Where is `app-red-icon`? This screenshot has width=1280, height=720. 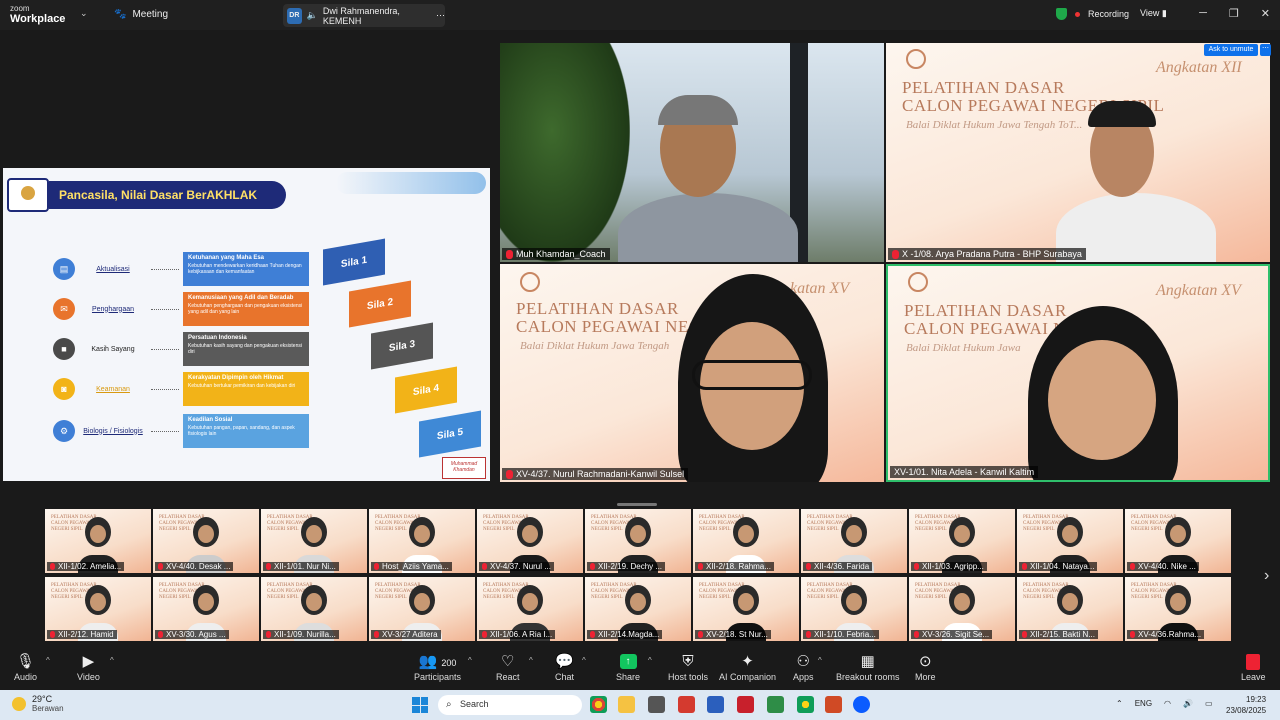
app-red-icon is located at coordinates (686, 704).